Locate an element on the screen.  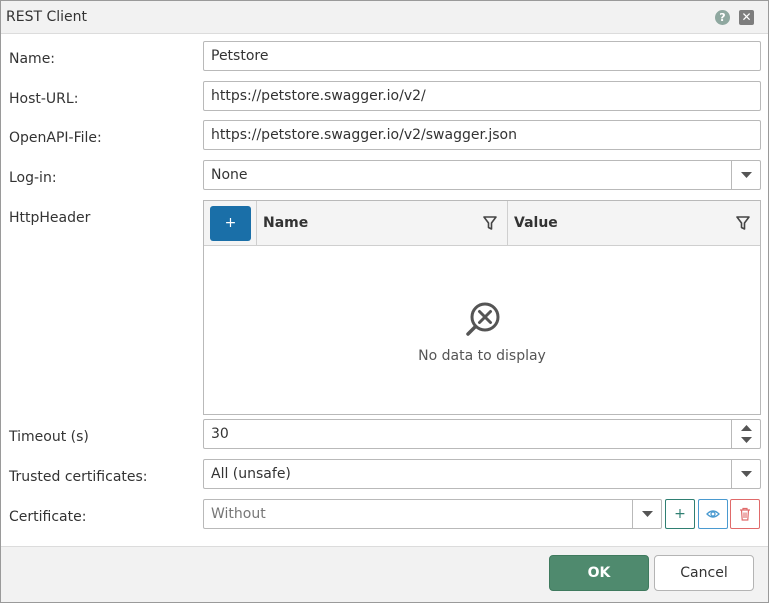
certificate-dropdown-button is located at coordinates (646, 514).